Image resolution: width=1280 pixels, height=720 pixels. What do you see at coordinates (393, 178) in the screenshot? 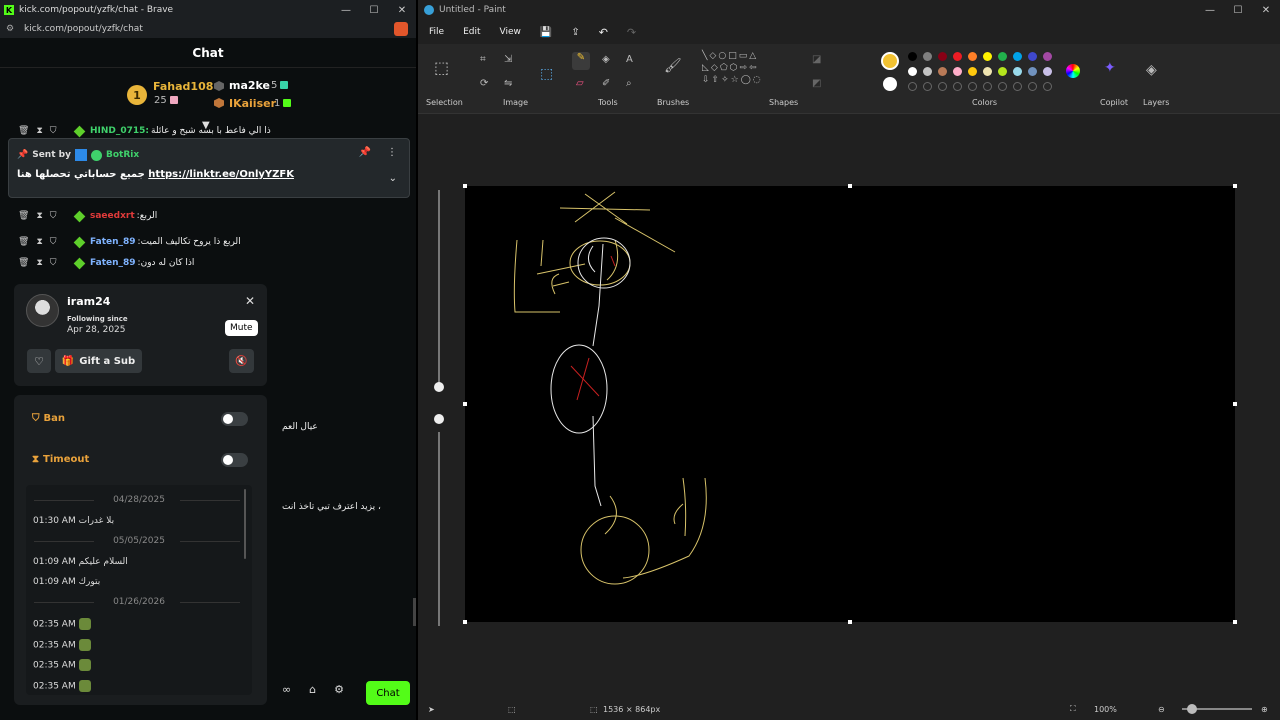
I see `chevron-down-icon: ⌄` at bounding box center [393, 178].